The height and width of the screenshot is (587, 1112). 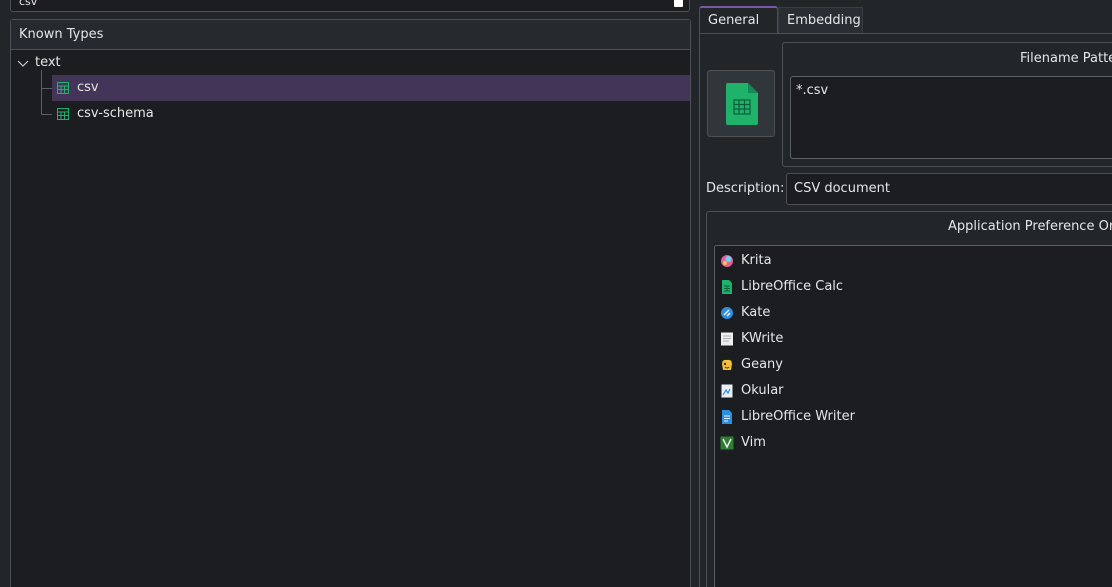 I want to click on mimetype-icon-button, so click(x=741, y=103).